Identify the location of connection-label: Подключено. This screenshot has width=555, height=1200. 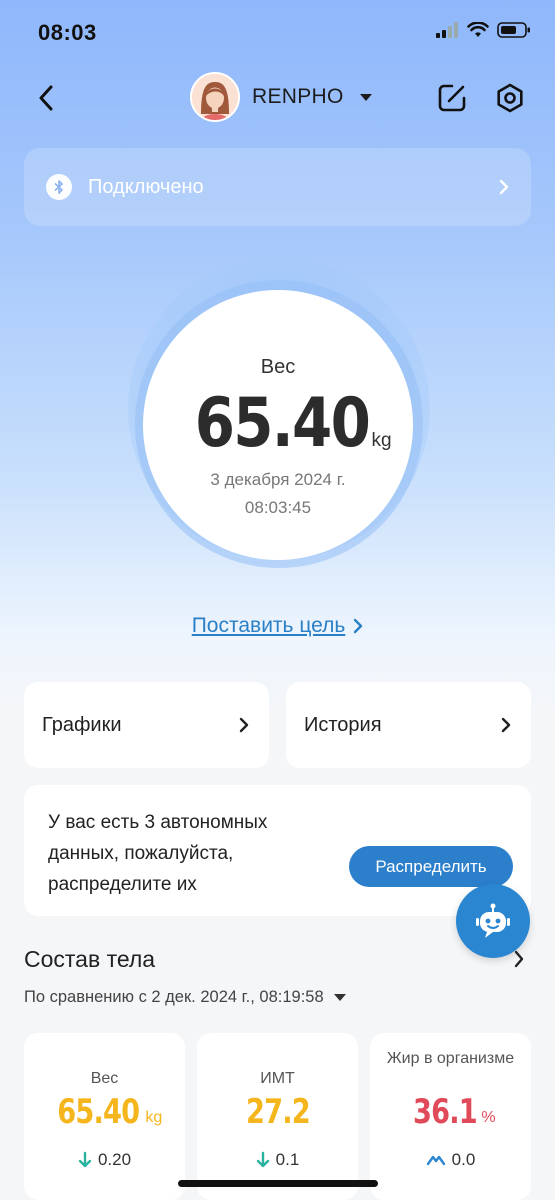
(146, 186).